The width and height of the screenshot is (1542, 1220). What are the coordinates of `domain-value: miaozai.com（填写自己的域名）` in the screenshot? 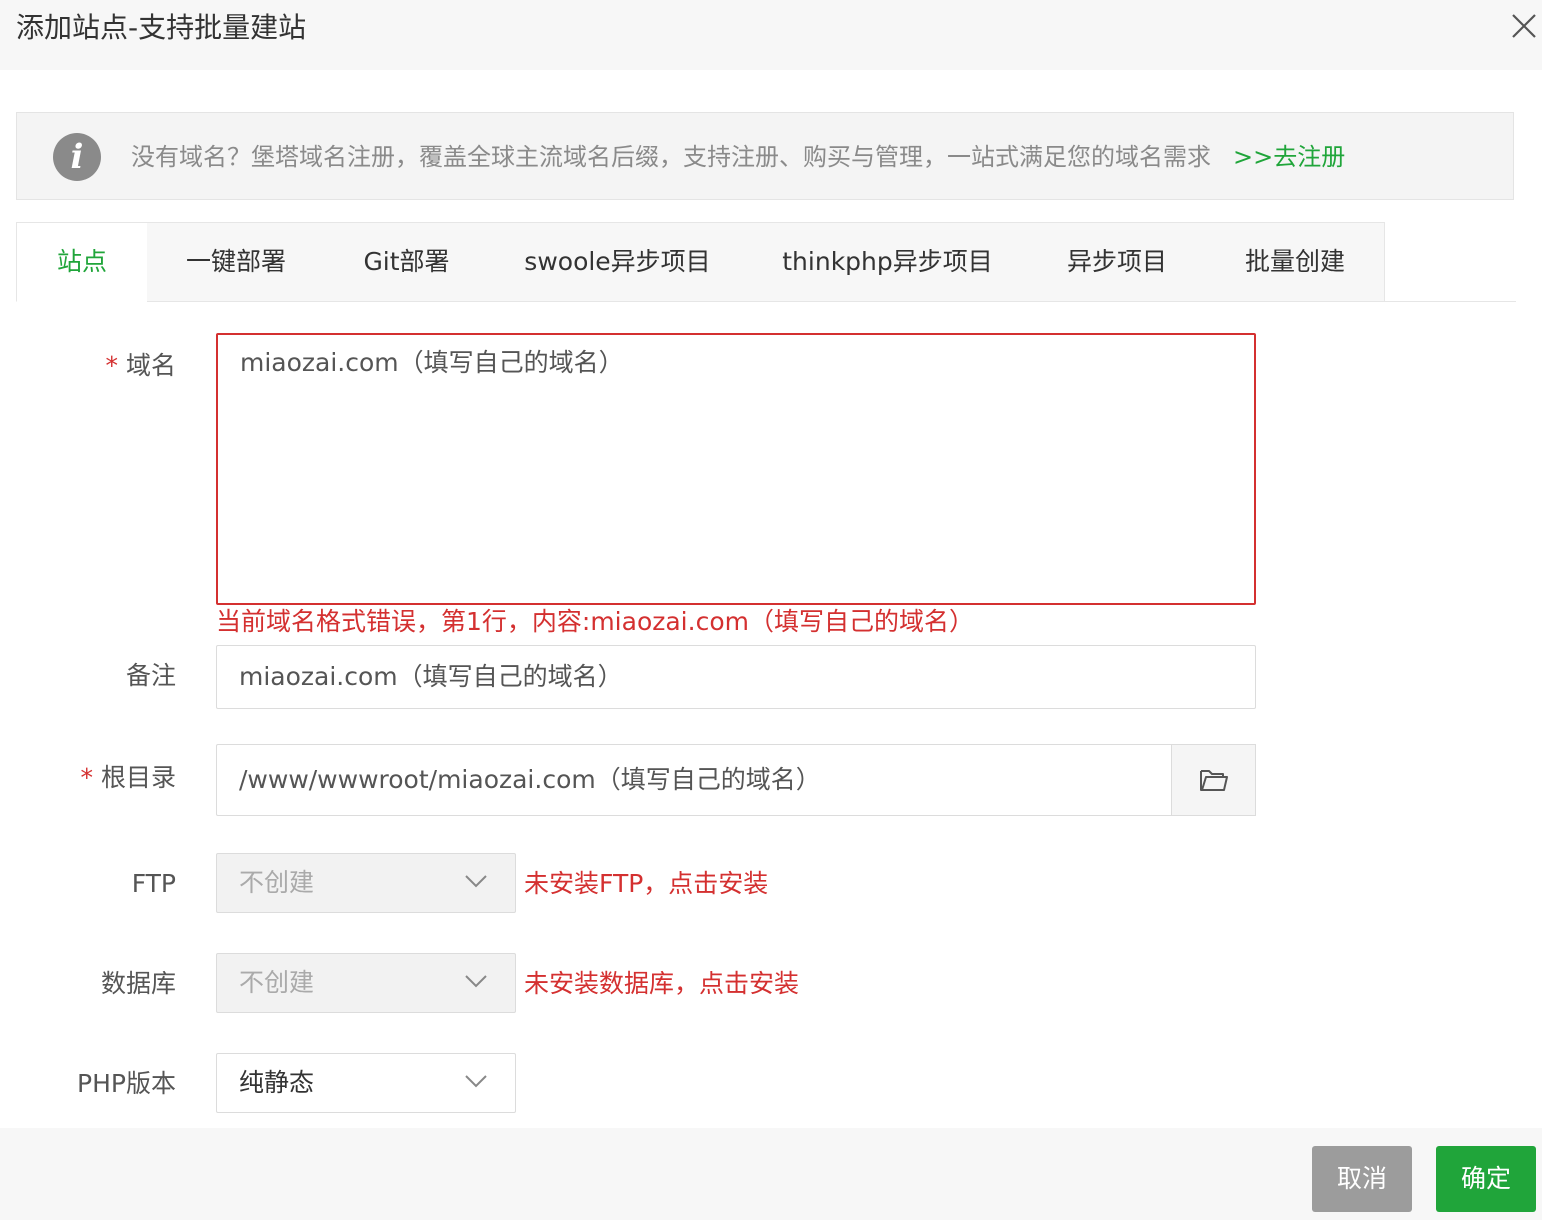 It's located at (432, 362).